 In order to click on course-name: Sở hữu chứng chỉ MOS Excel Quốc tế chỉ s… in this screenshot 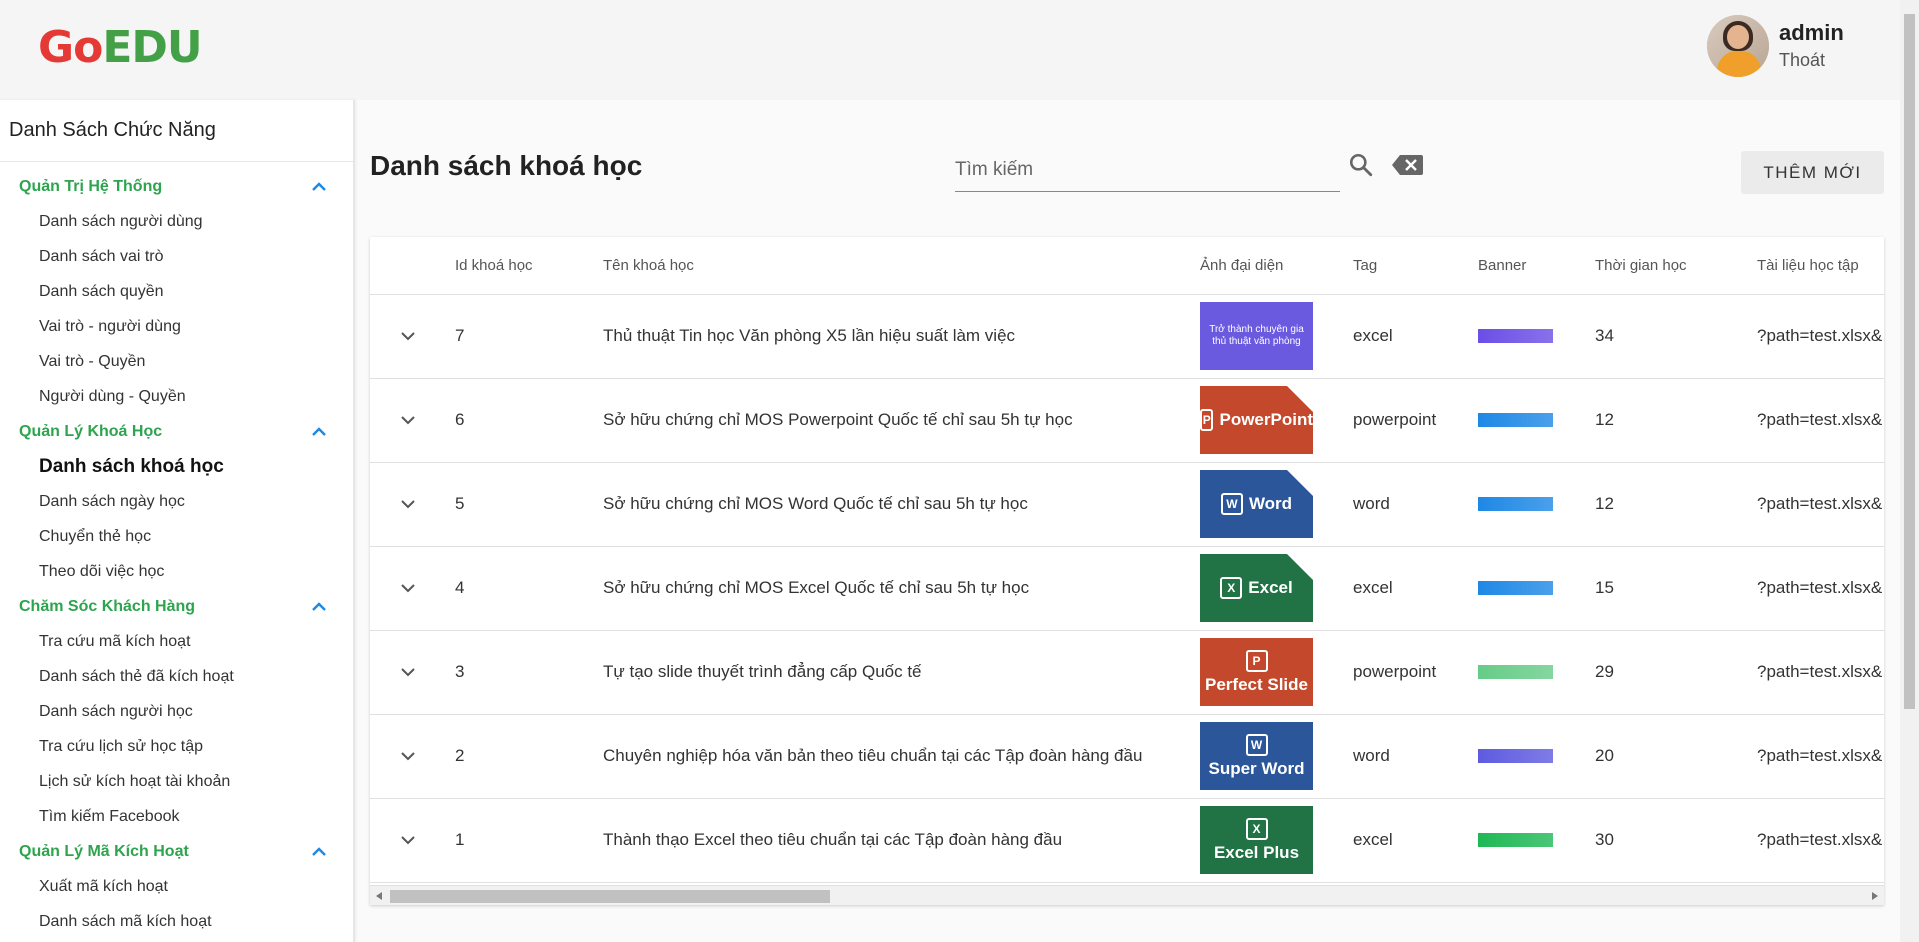, I will do `click(901, 588)`.